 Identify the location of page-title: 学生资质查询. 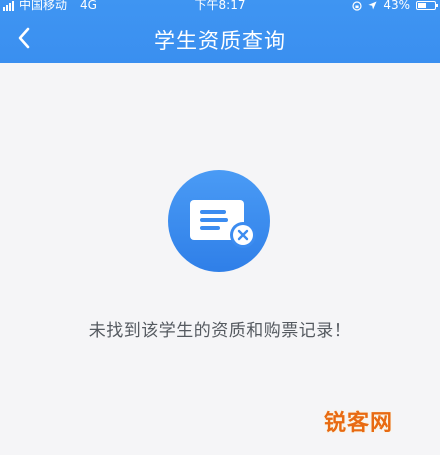
(220, 41).